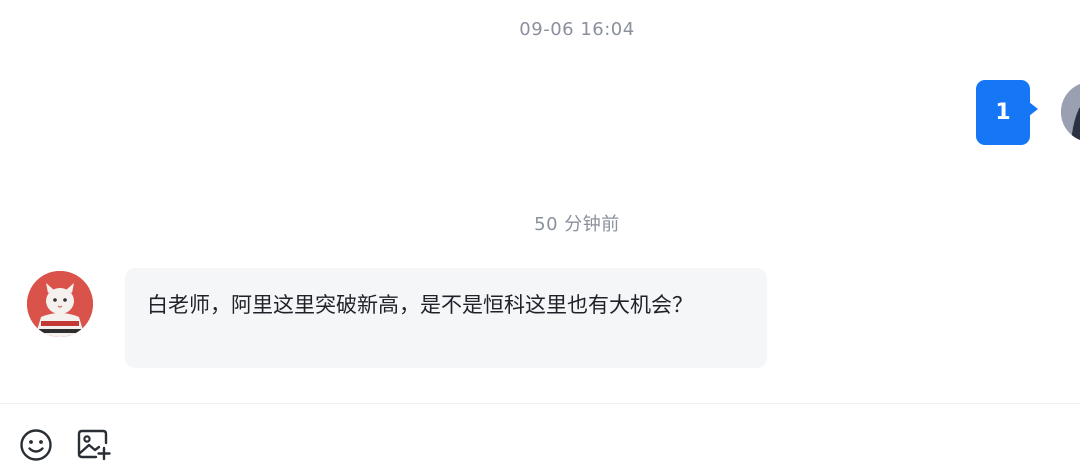 The image size is (1080, 464). I want to click on timestamp: 09-06 16:04, so click(577, 29).